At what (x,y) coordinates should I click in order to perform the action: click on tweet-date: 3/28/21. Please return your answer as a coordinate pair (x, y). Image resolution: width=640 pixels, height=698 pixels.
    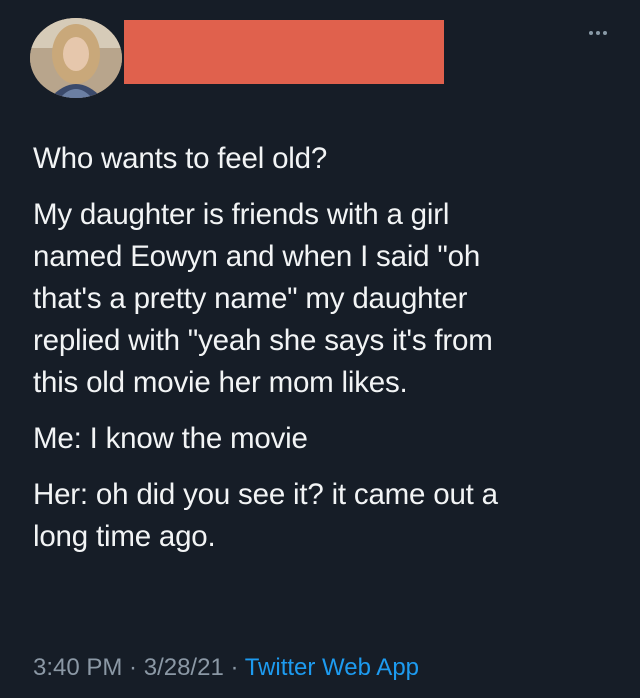
    Looking at the image, I should click on (184, 667).